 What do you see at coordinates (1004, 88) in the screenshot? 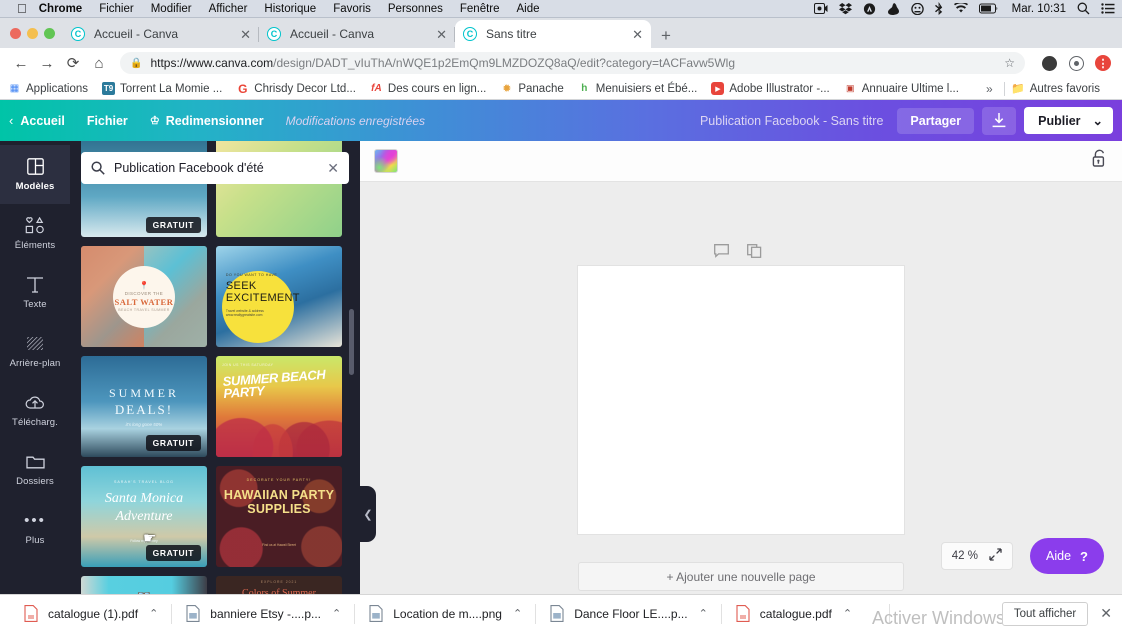
I see `bookmarks-divider` at bounding box center [1004, 88].